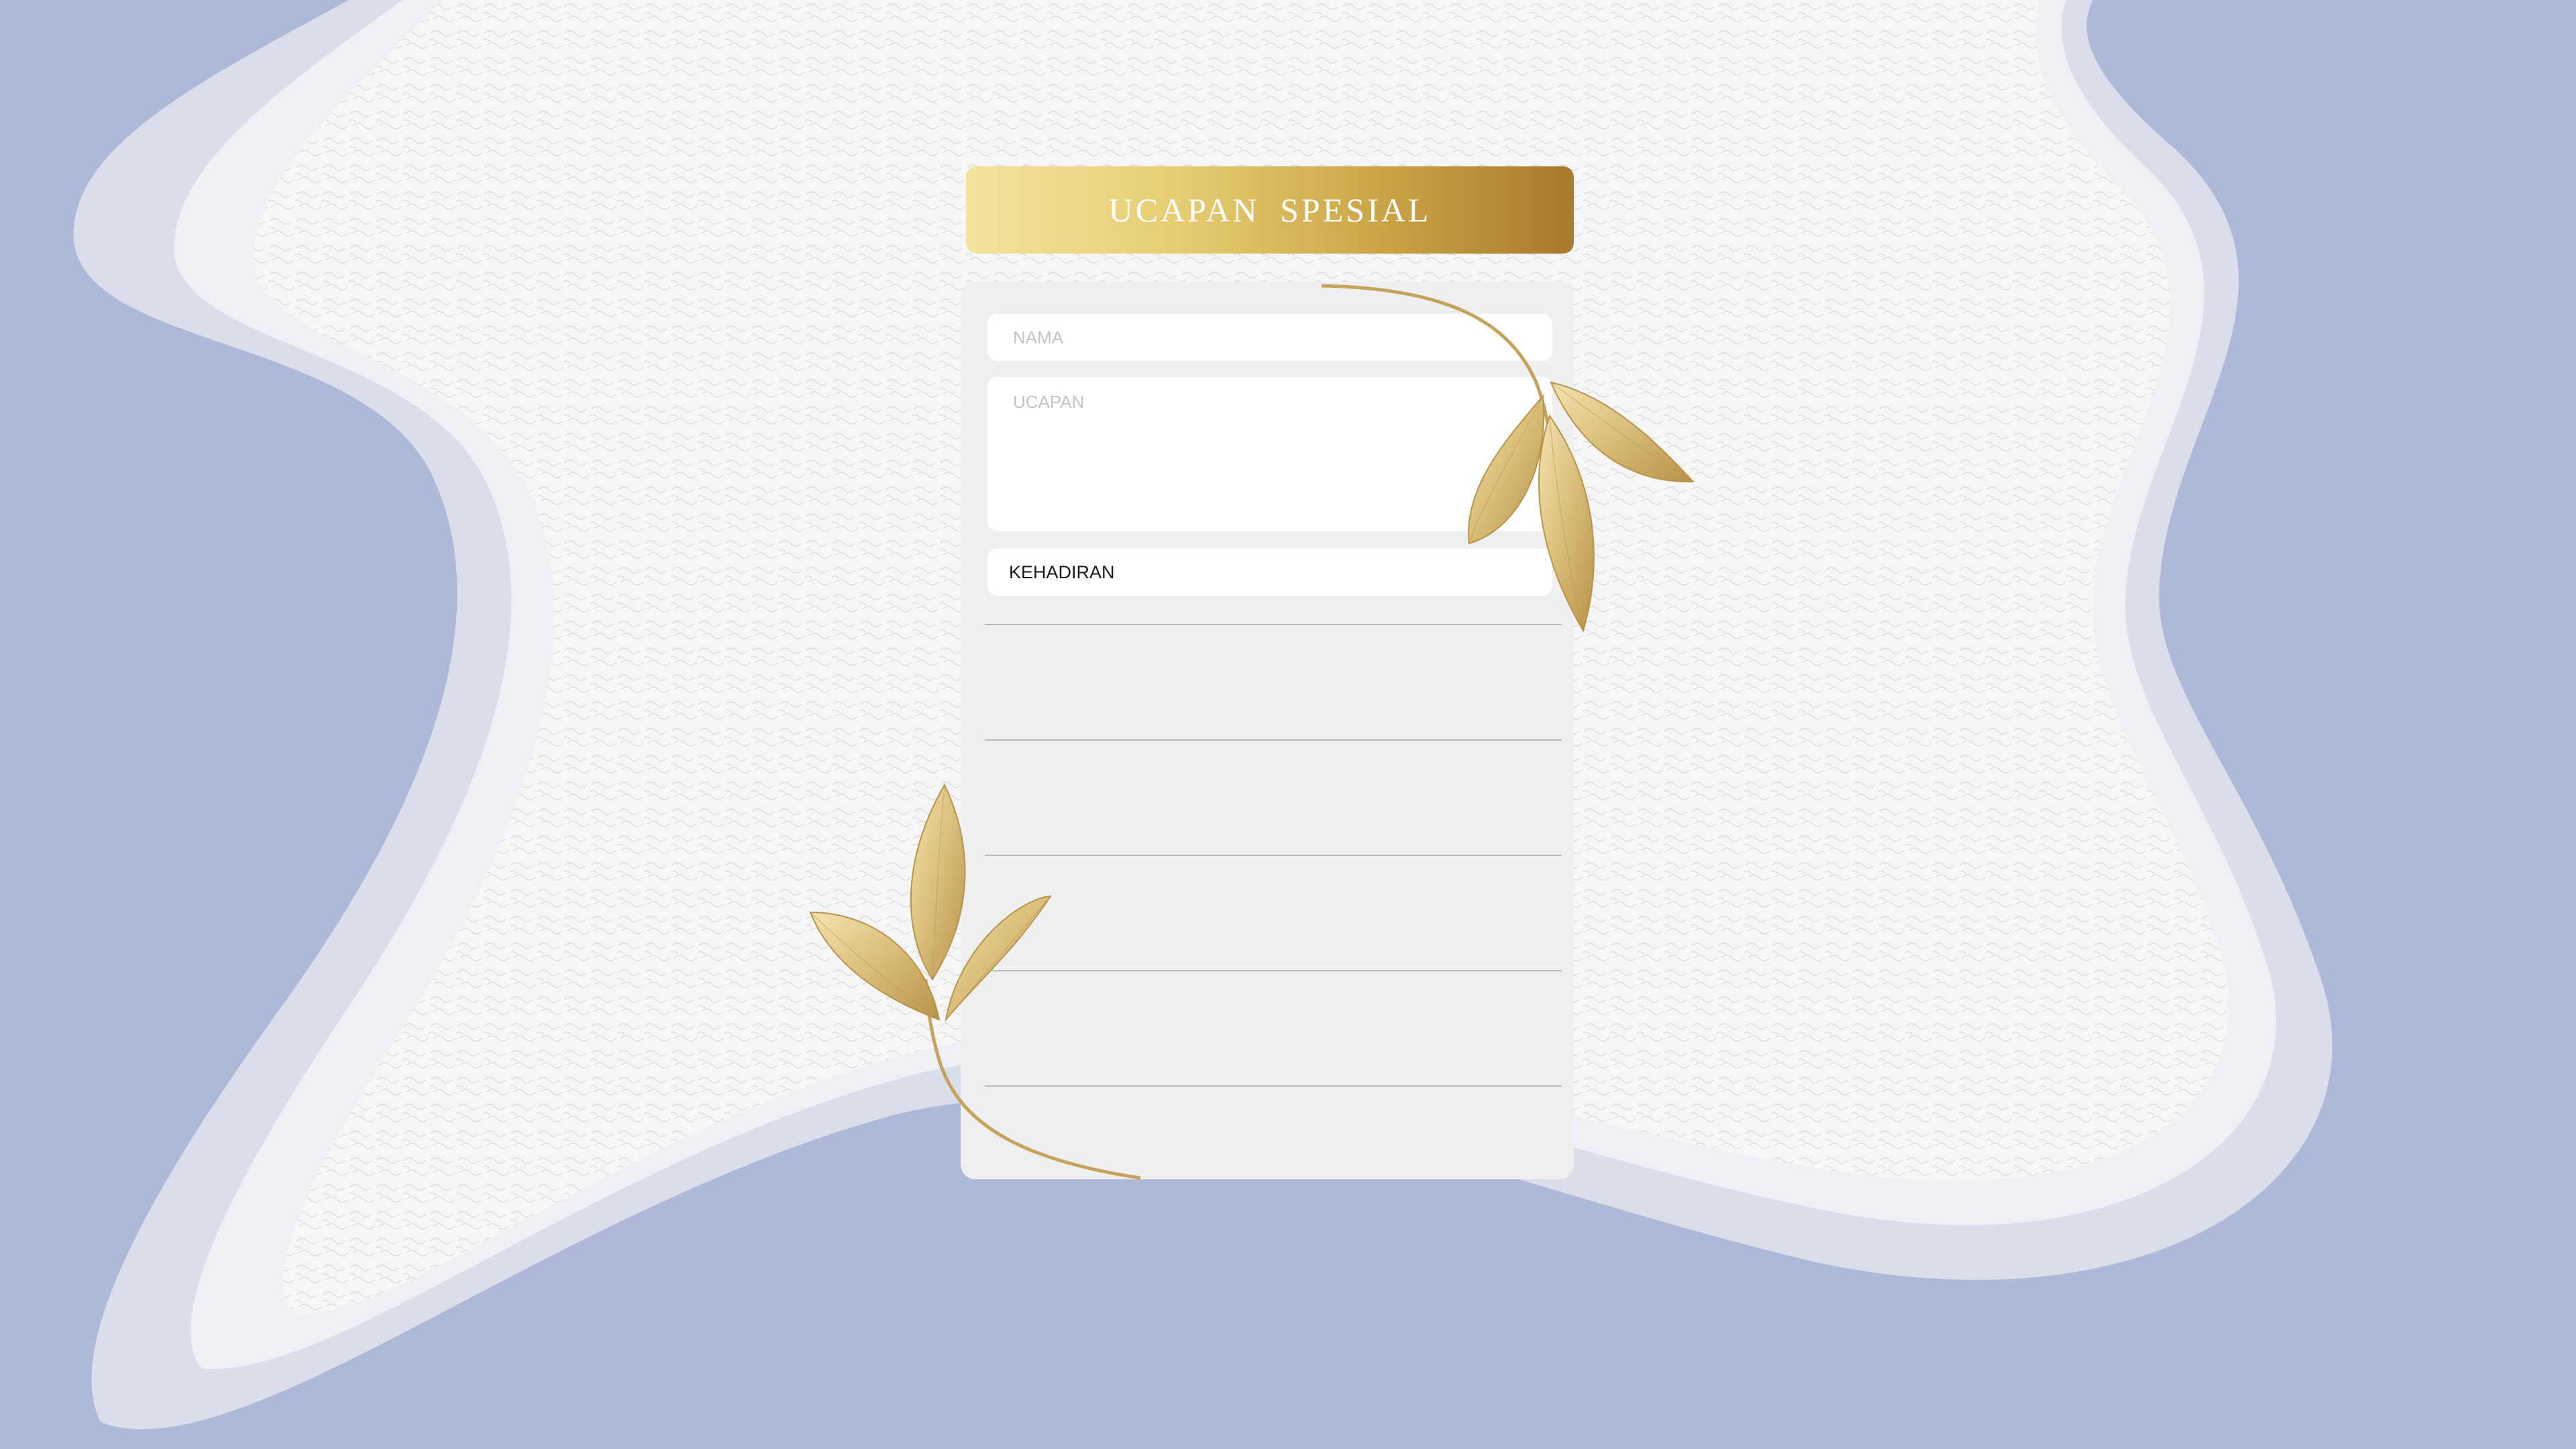  Describe the element at coordinates (1062, 571) in the screenshot. I see `attendance-select-label: KEHADIRAN` at that location.